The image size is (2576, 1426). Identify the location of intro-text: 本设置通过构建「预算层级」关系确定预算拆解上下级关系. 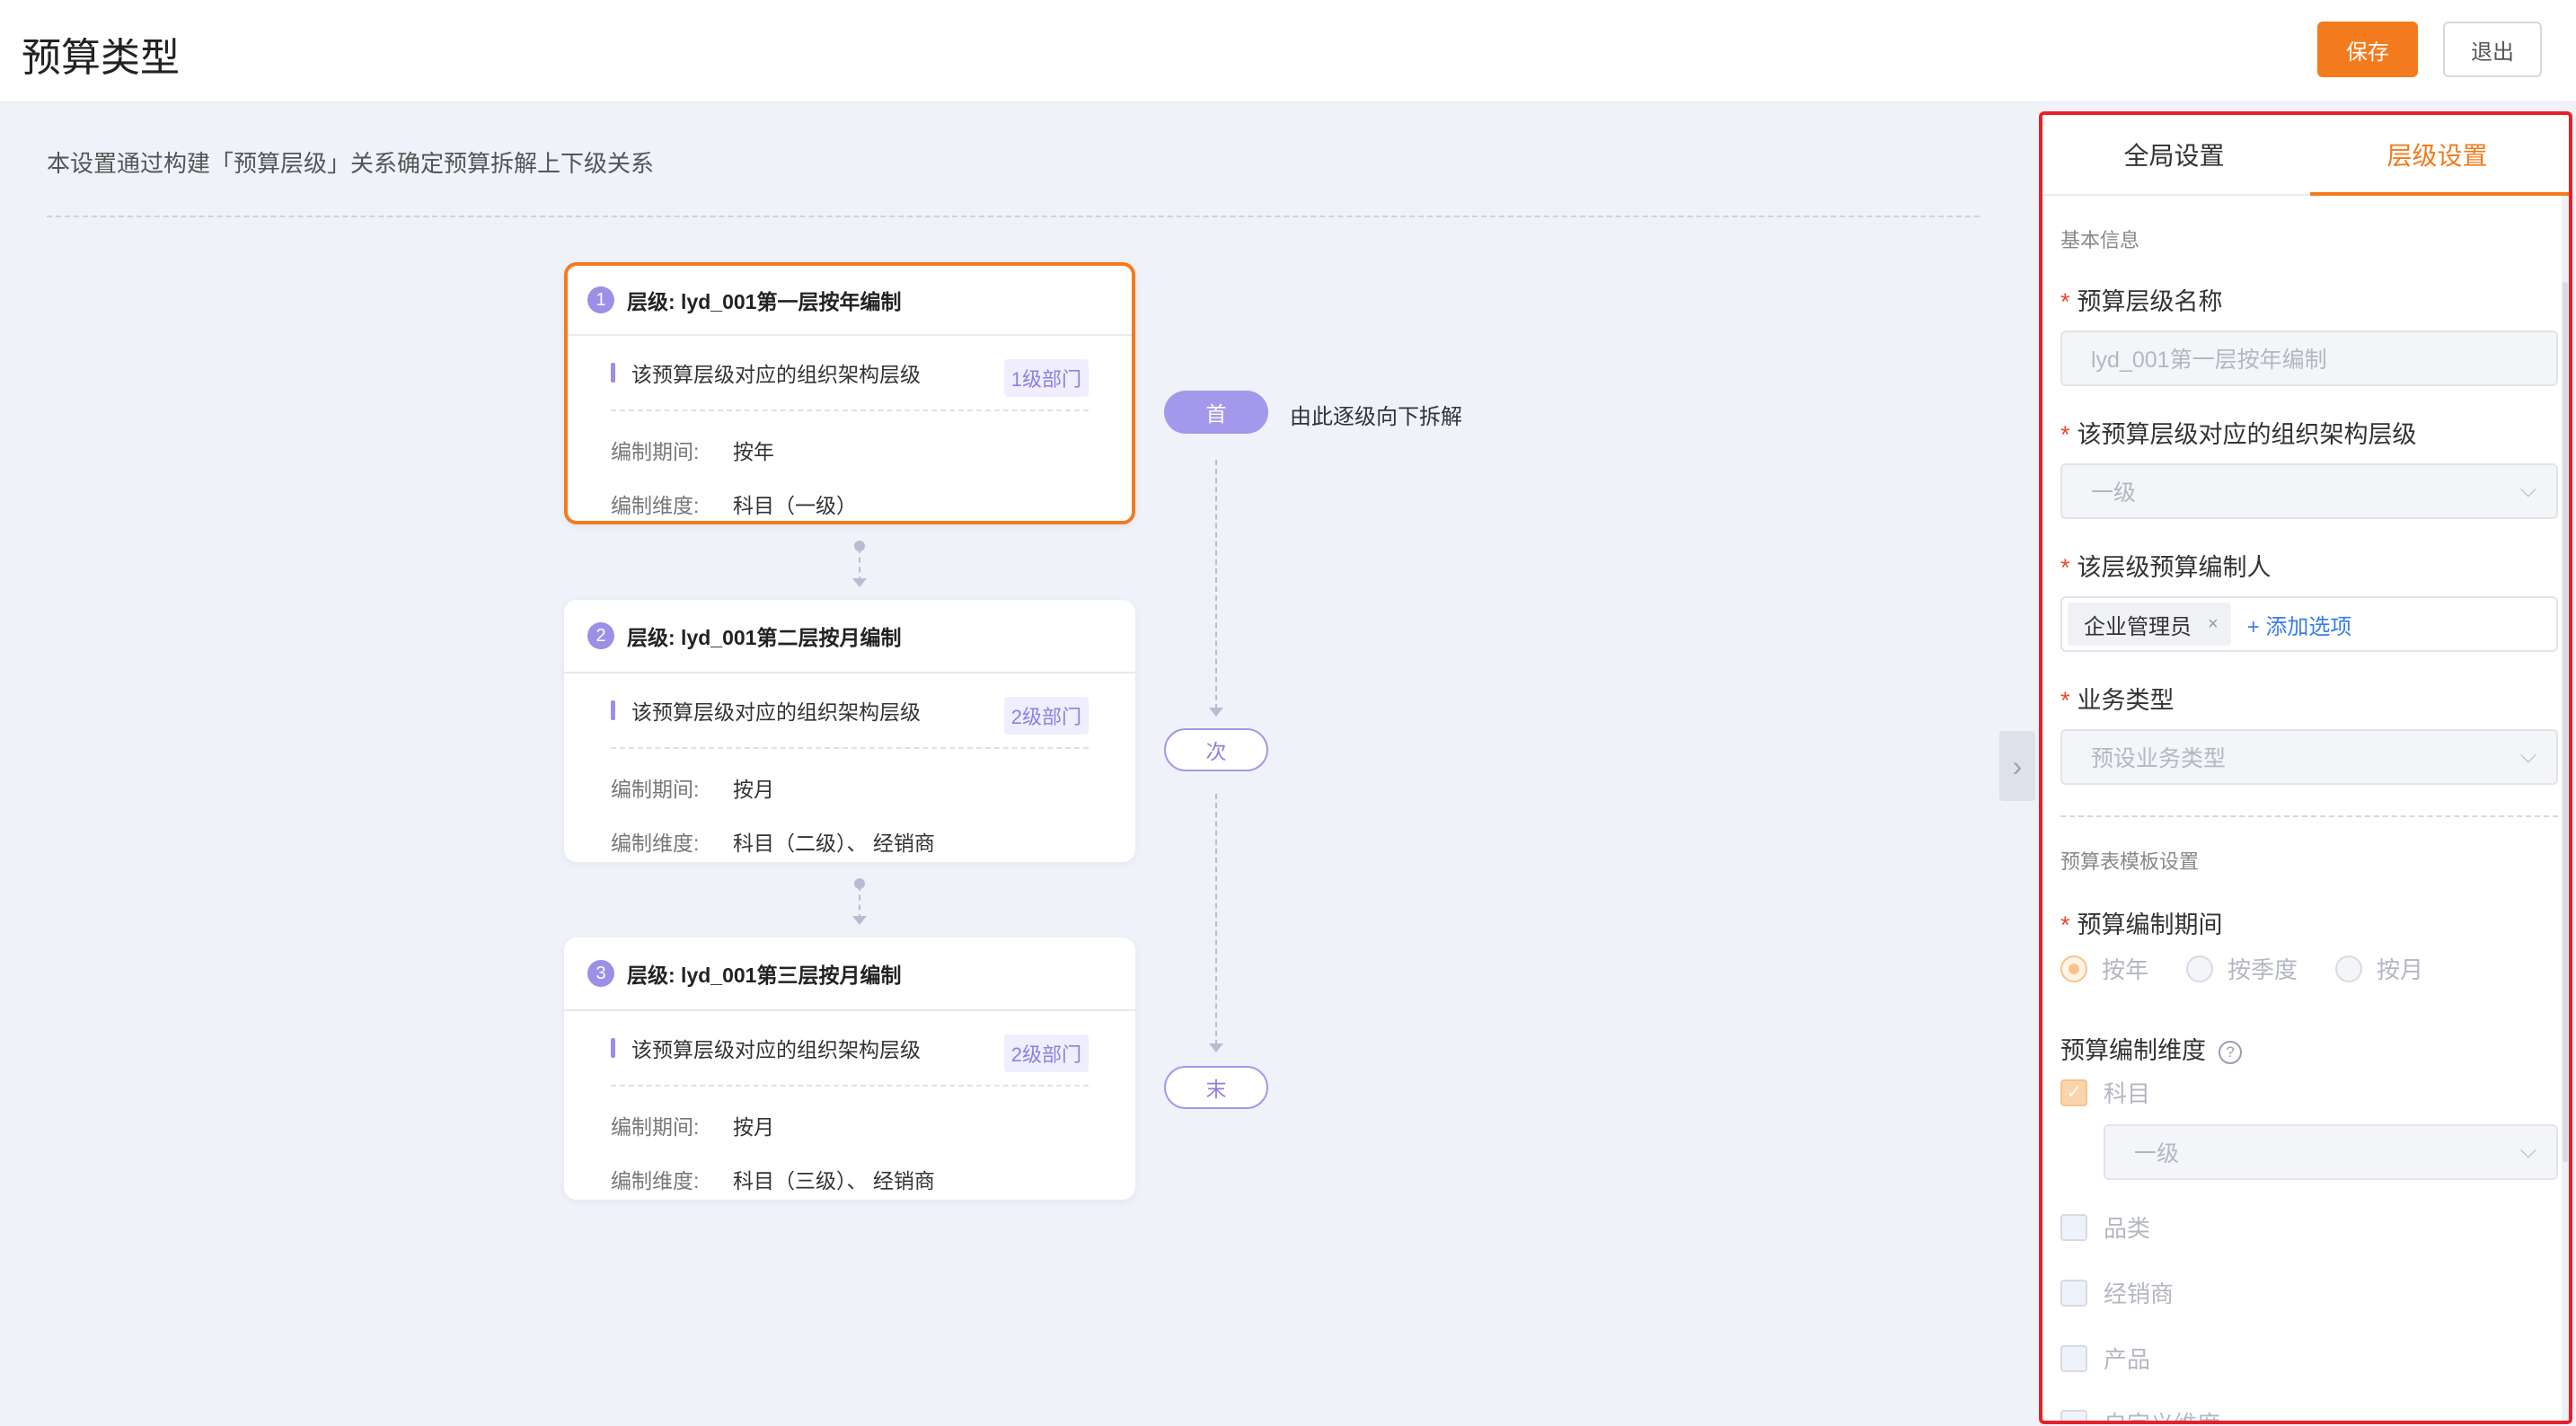
(351, 163).